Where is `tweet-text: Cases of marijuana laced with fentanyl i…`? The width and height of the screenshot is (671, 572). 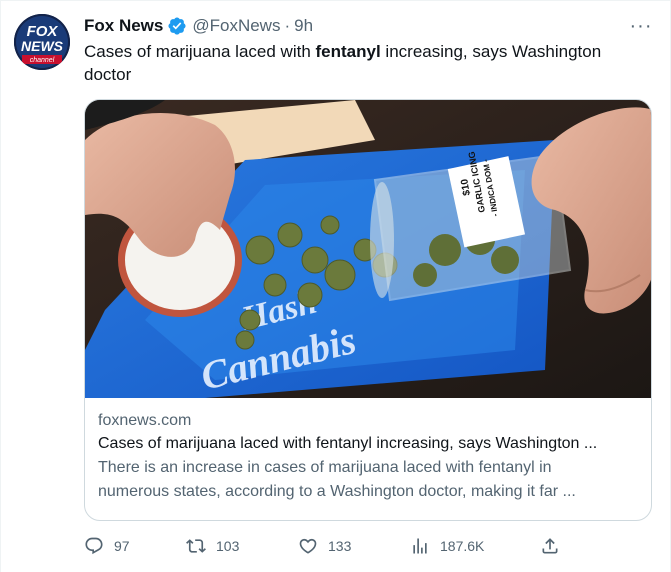
tweet-text: Cases of marijuana laced with fentanyl i… is located at coordinates (364, 63).